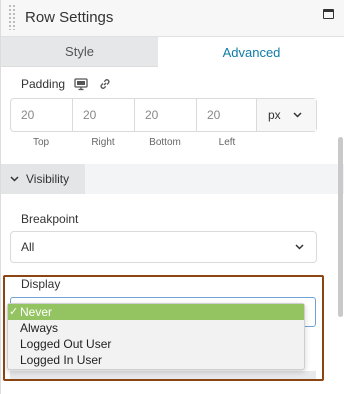 The height and width of the screenshot is (394, 344). I want to click on window-icon, so click(328, 14).